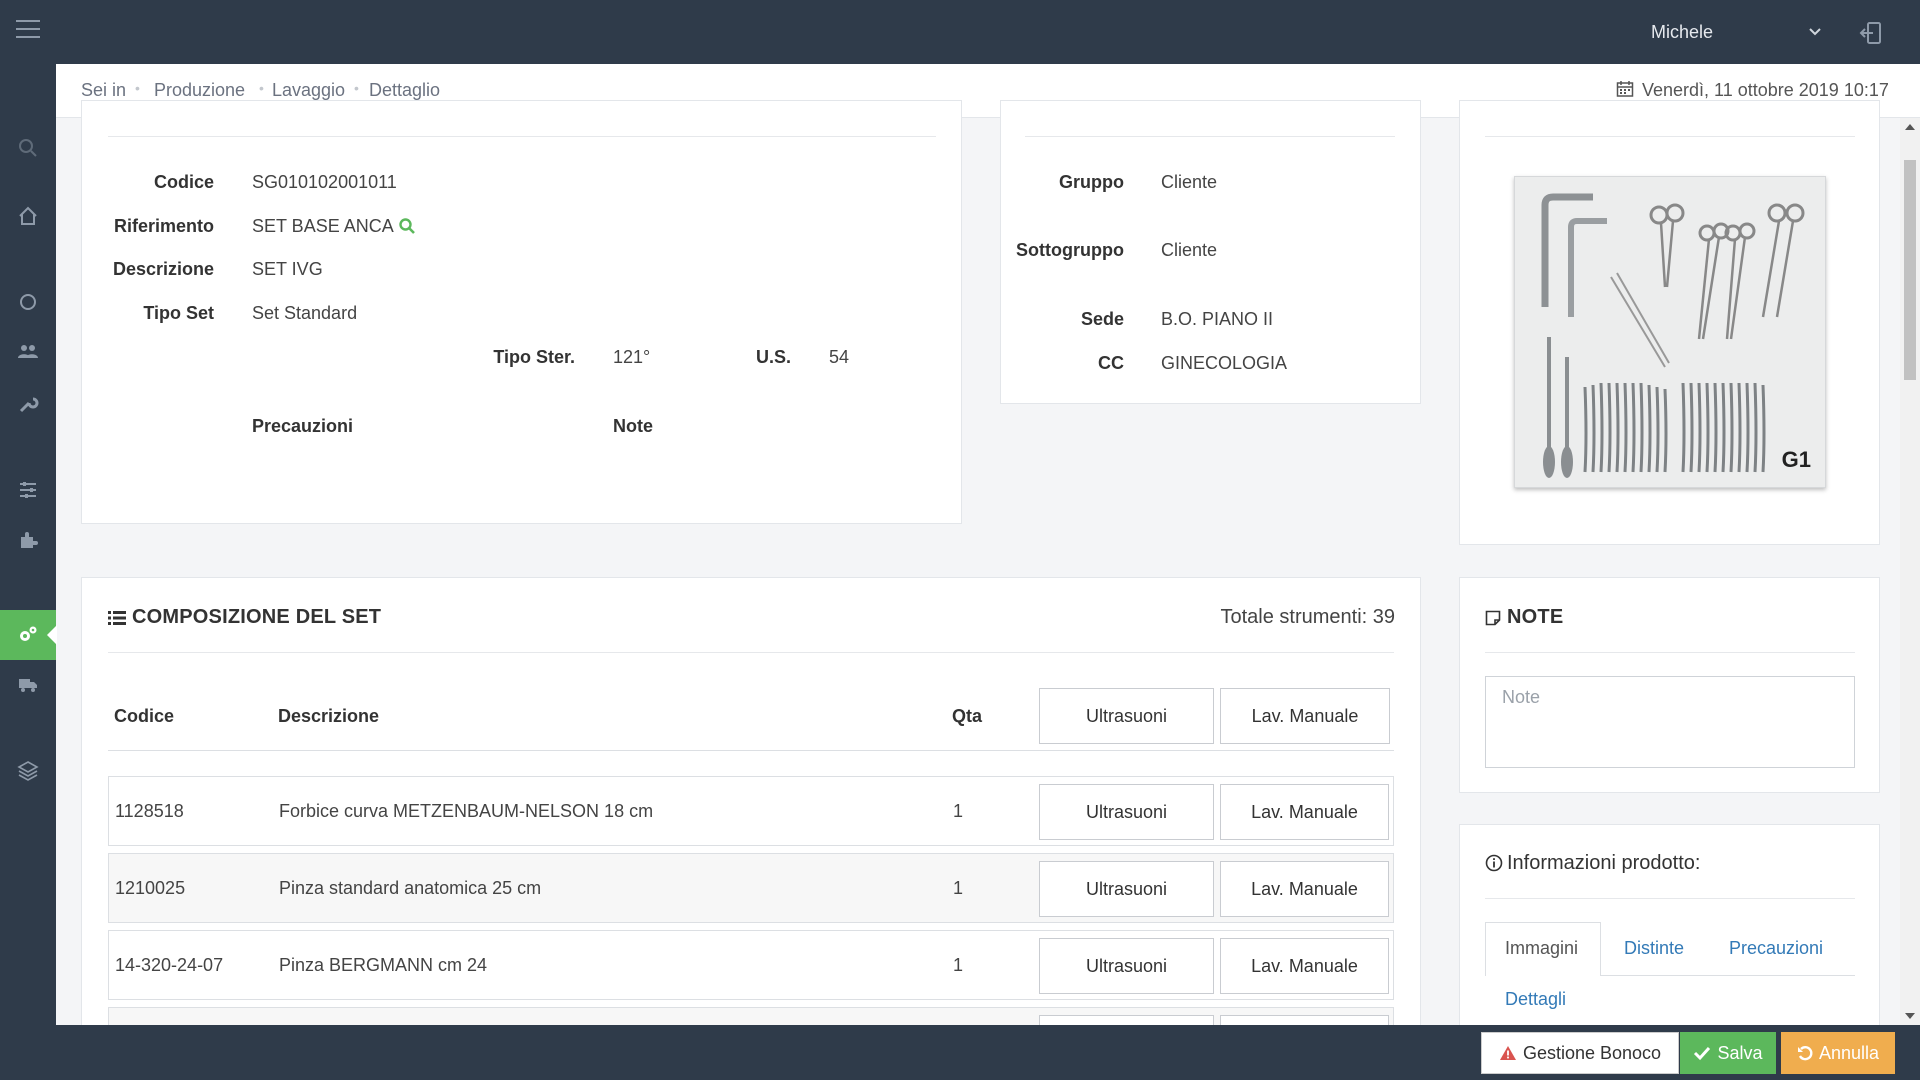 The image size is (1920, 1080). I want to click on cancel-label: Annulla, so click(1849, 1052).